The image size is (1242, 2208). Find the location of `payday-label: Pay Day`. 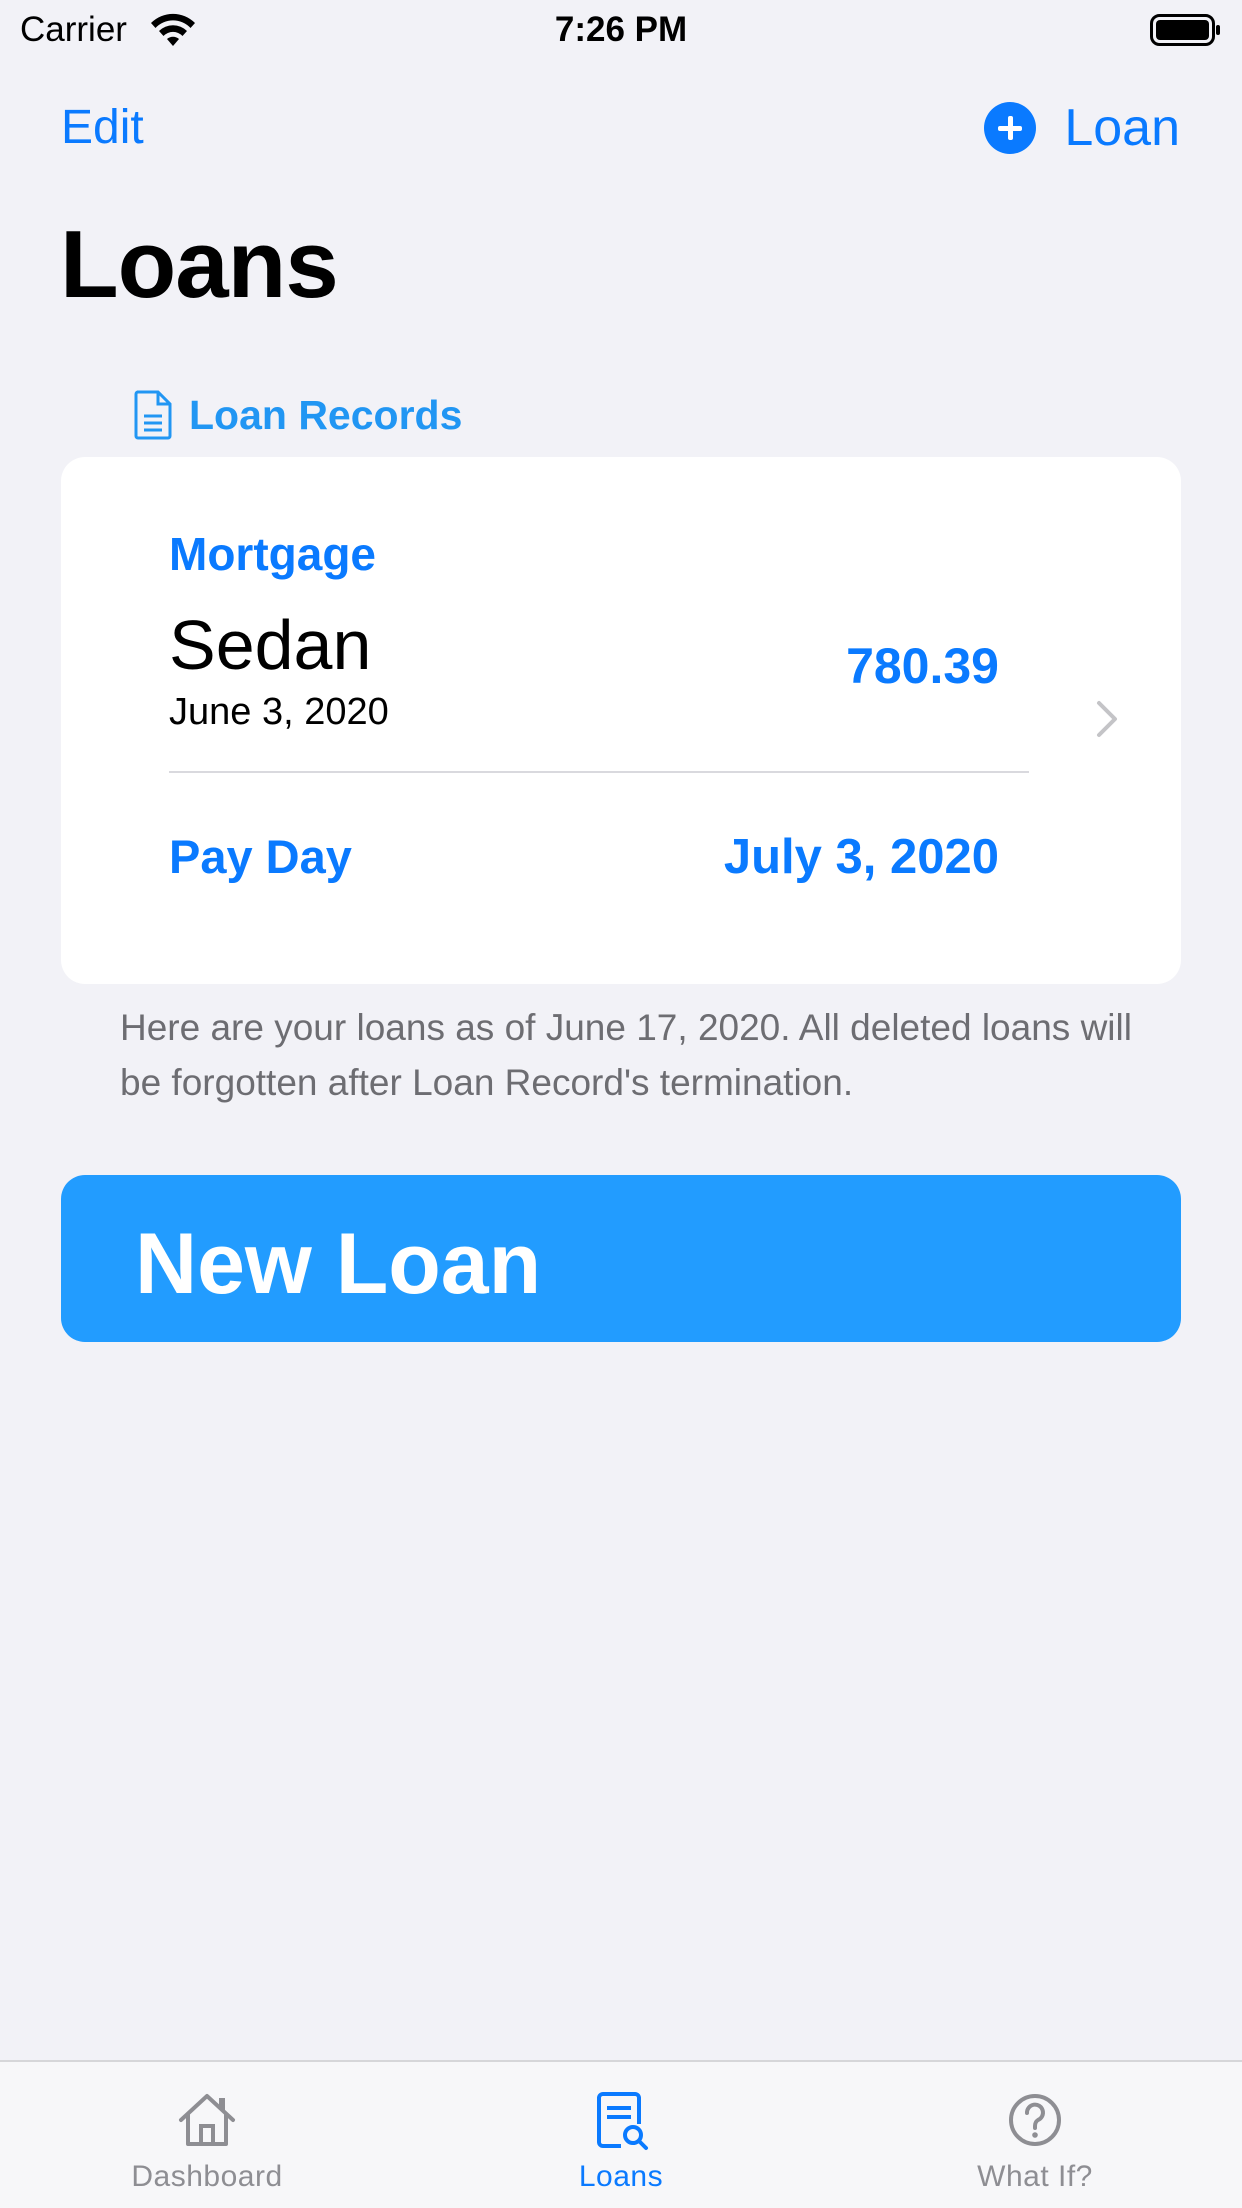

payday-label: Pay Day is located at coordinates (260, 856).